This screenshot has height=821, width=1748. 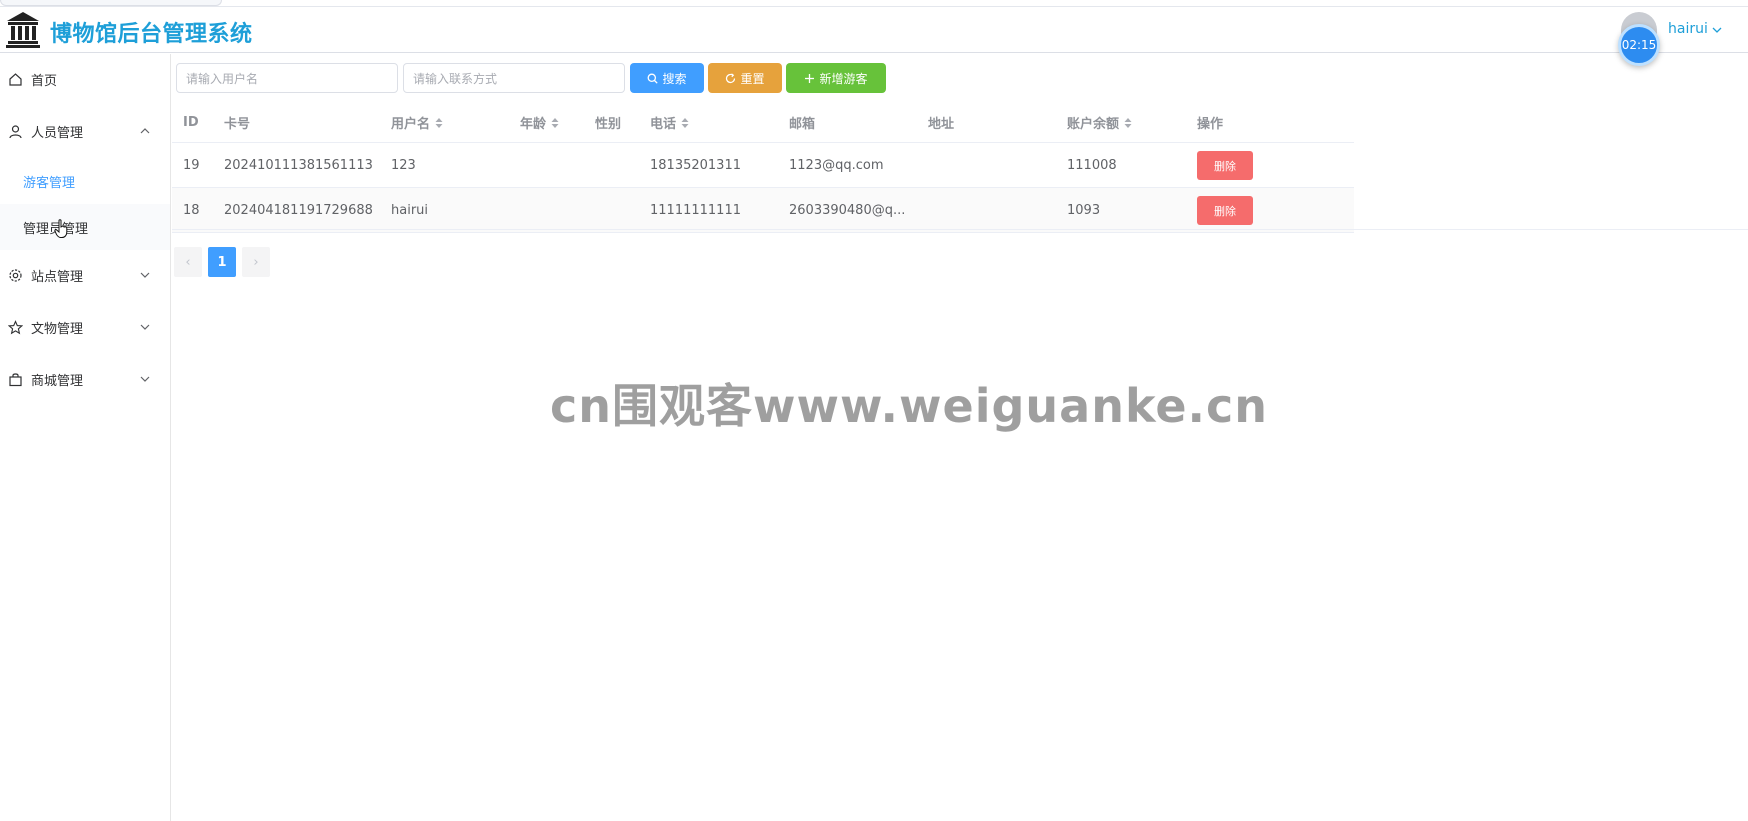 What do you see at coordinates (151, 34) in the screenshot?
I see `app-title: 博物馆后台管理系统` at bounding box center [151, 34].